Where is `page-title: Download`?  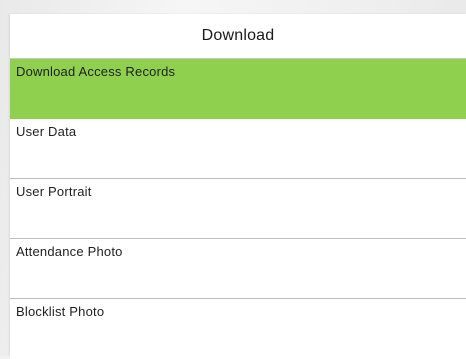
page-title: Download is located at coordinates (238, 35).